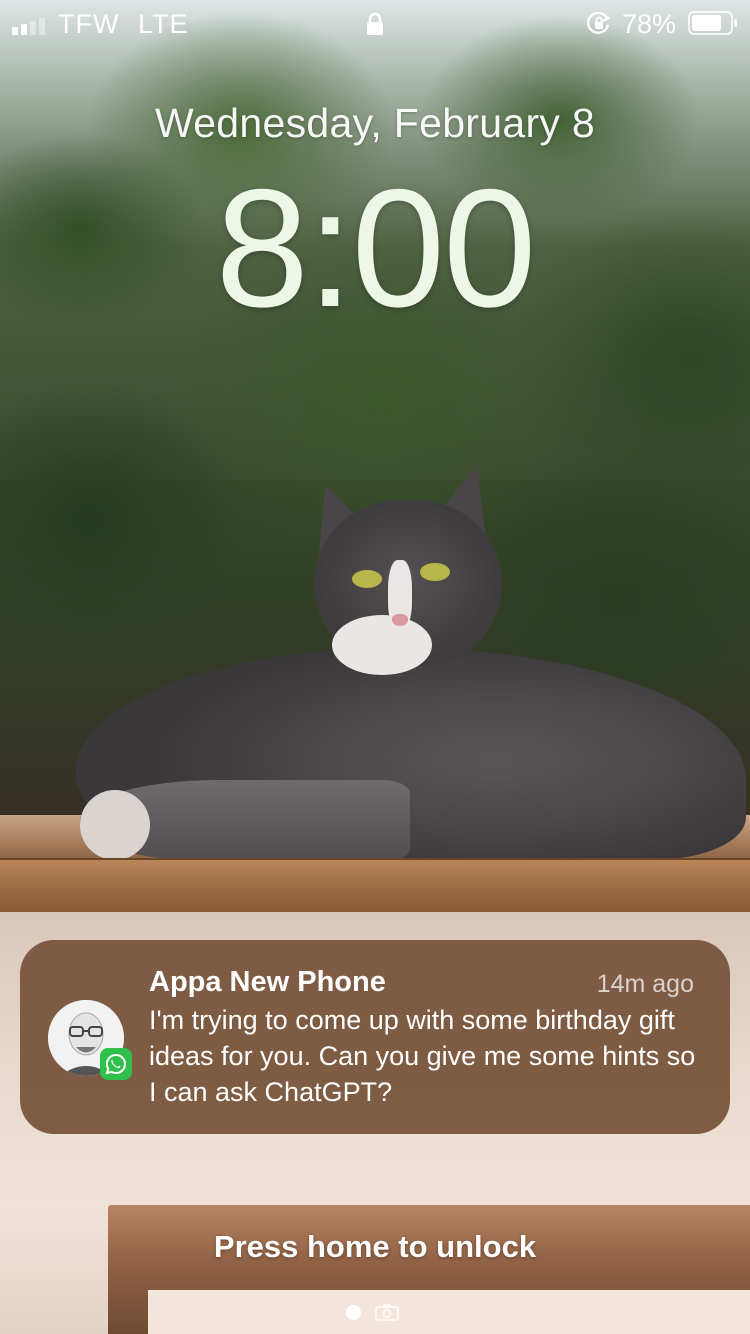 This screenshot has height=1334, width=750. Describe the element at coordinates (387, 1312) in the screenshot. I see `camera-icon` at that location.